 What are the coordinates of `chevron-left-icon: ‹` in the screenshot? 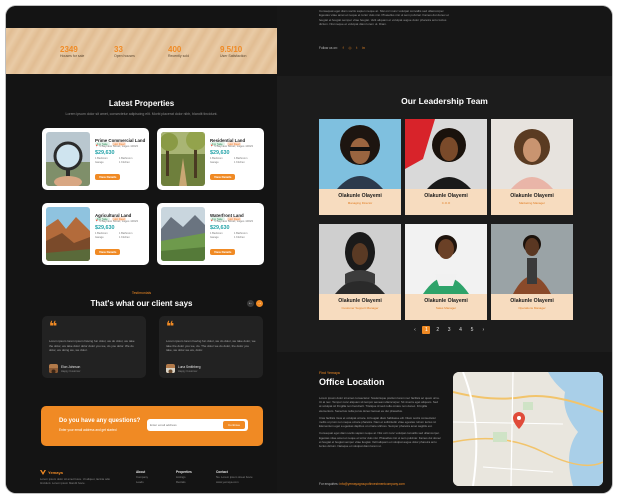 It's located at (415, 330).